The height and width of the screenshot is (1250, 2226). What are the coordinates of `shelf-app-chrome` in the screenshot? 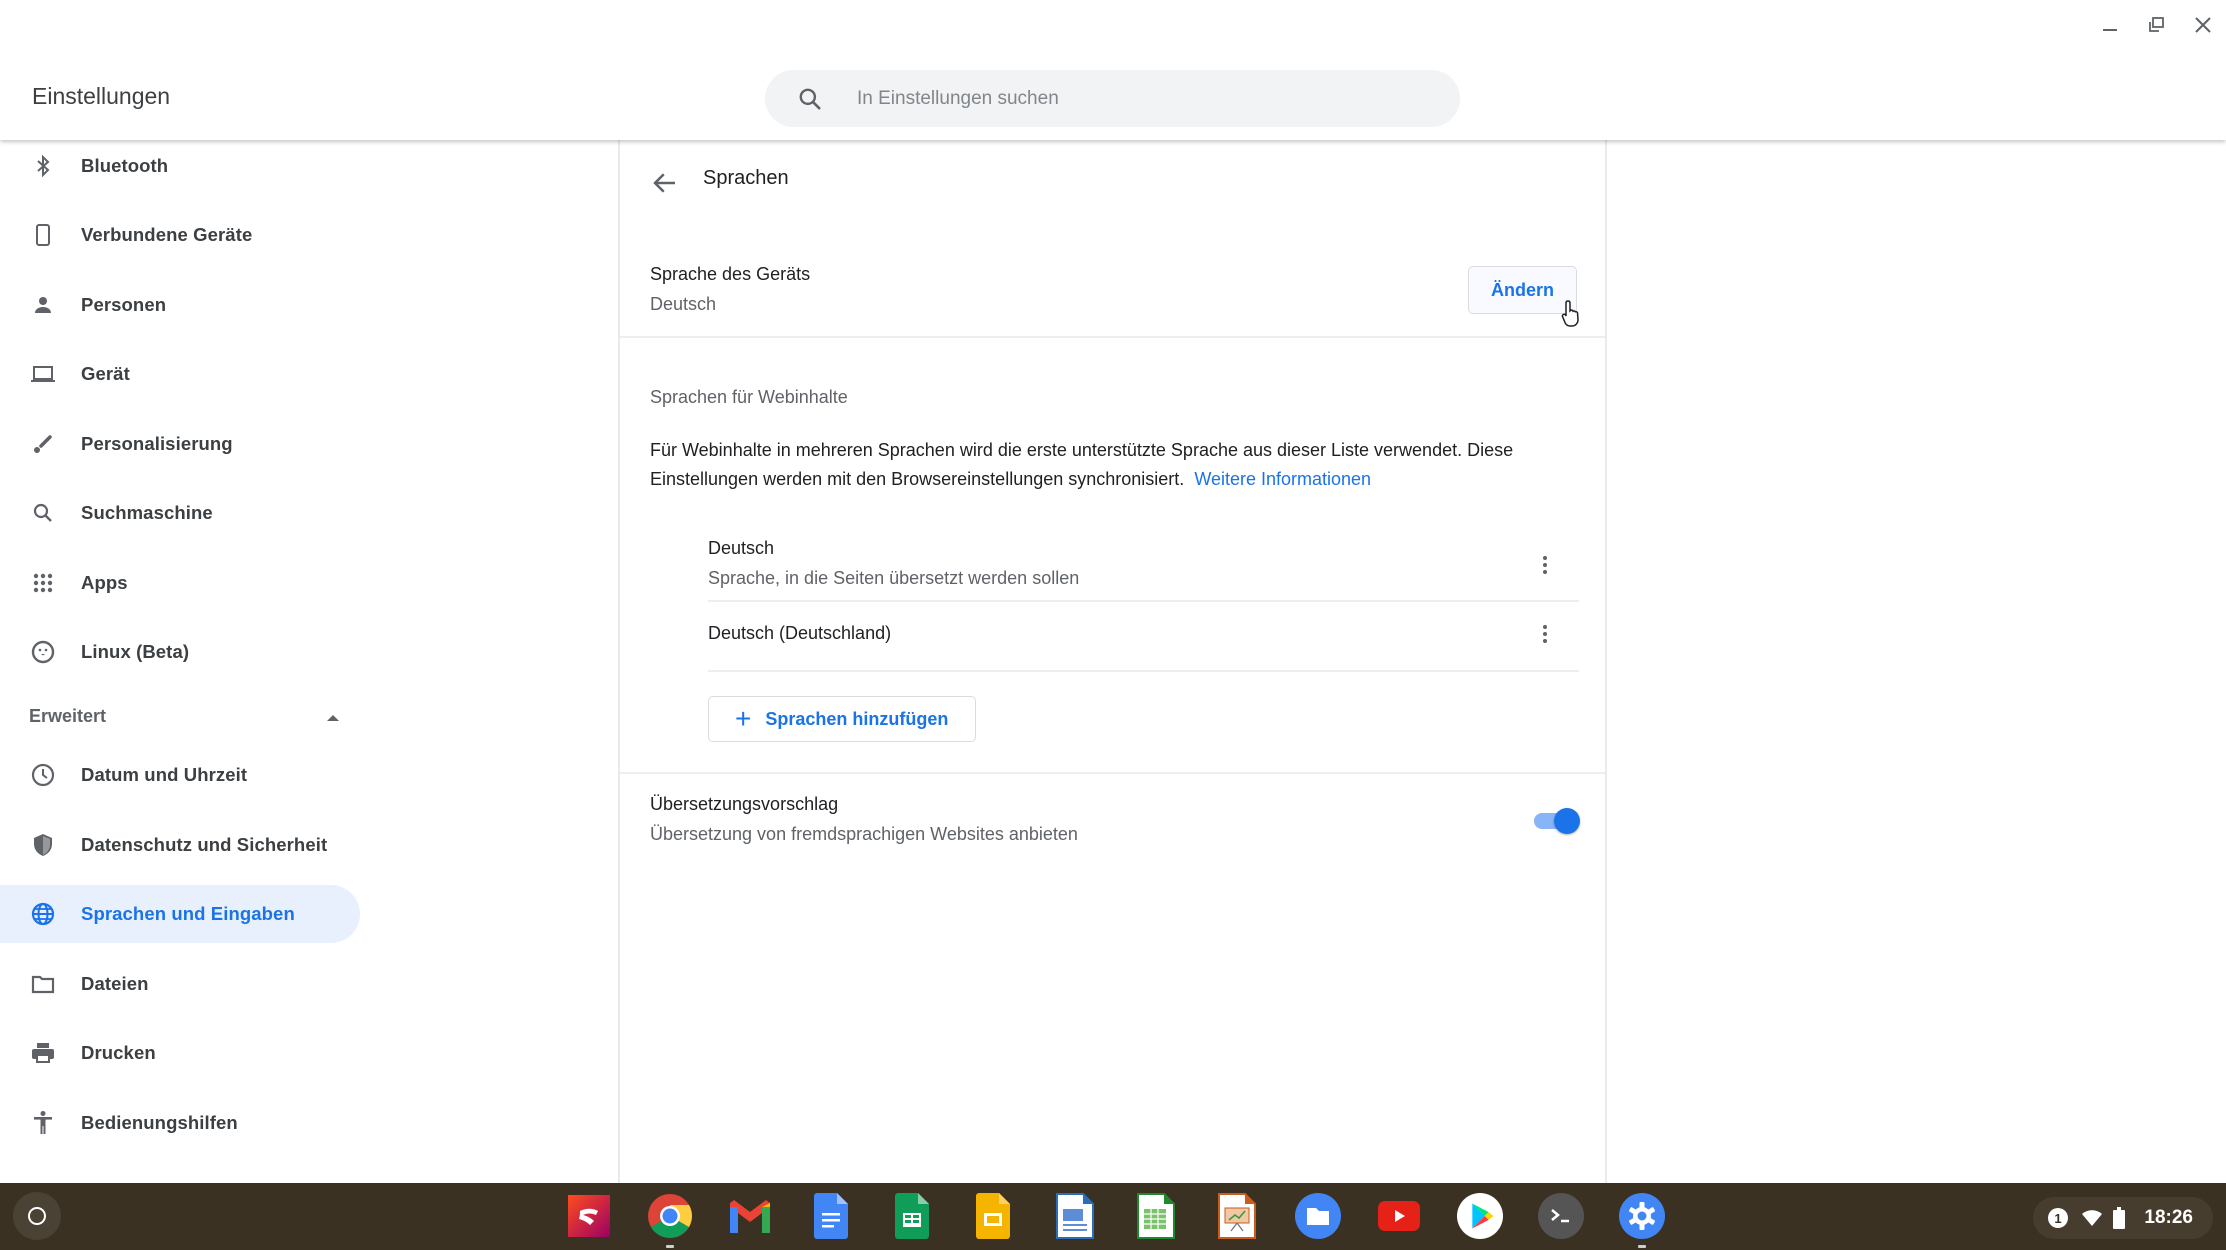 It's located at (670, 1220).